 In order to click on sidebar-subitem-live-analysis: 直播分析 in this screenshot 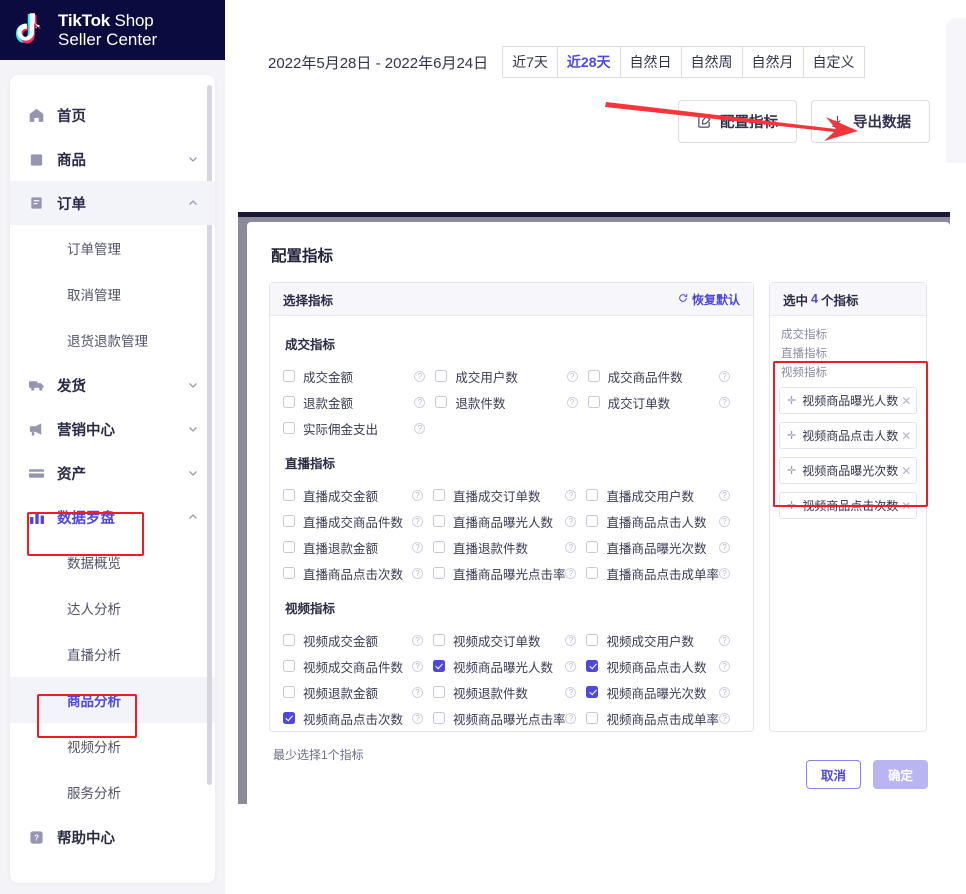, I will do `click(112, 654)`.